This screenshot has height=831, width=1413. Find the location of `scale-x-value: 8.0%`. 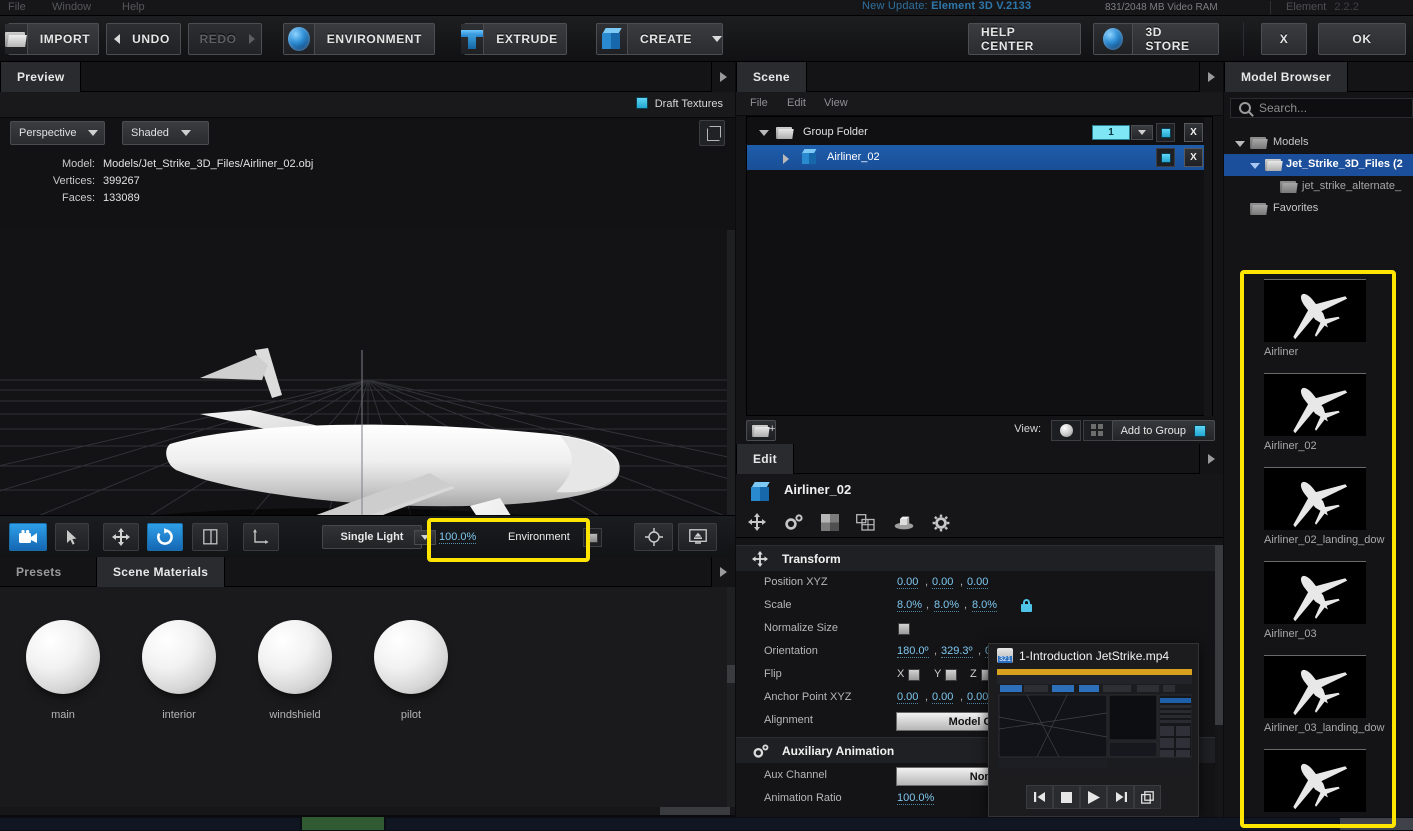

scale-x-value: 8.0% is located at coordinates (910, 605).